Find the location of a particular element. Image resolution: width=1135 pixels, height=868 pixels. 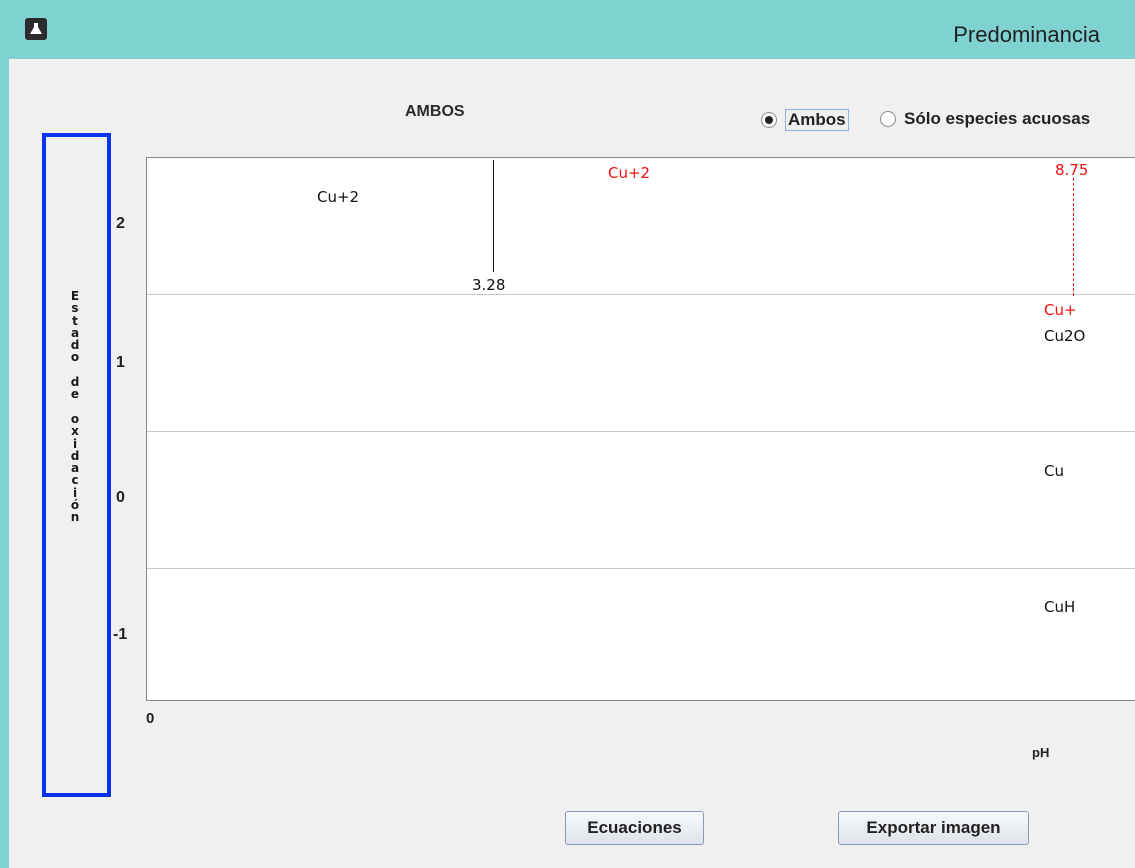

aqueous-boundary-line is located at coordinates (1073, 237).